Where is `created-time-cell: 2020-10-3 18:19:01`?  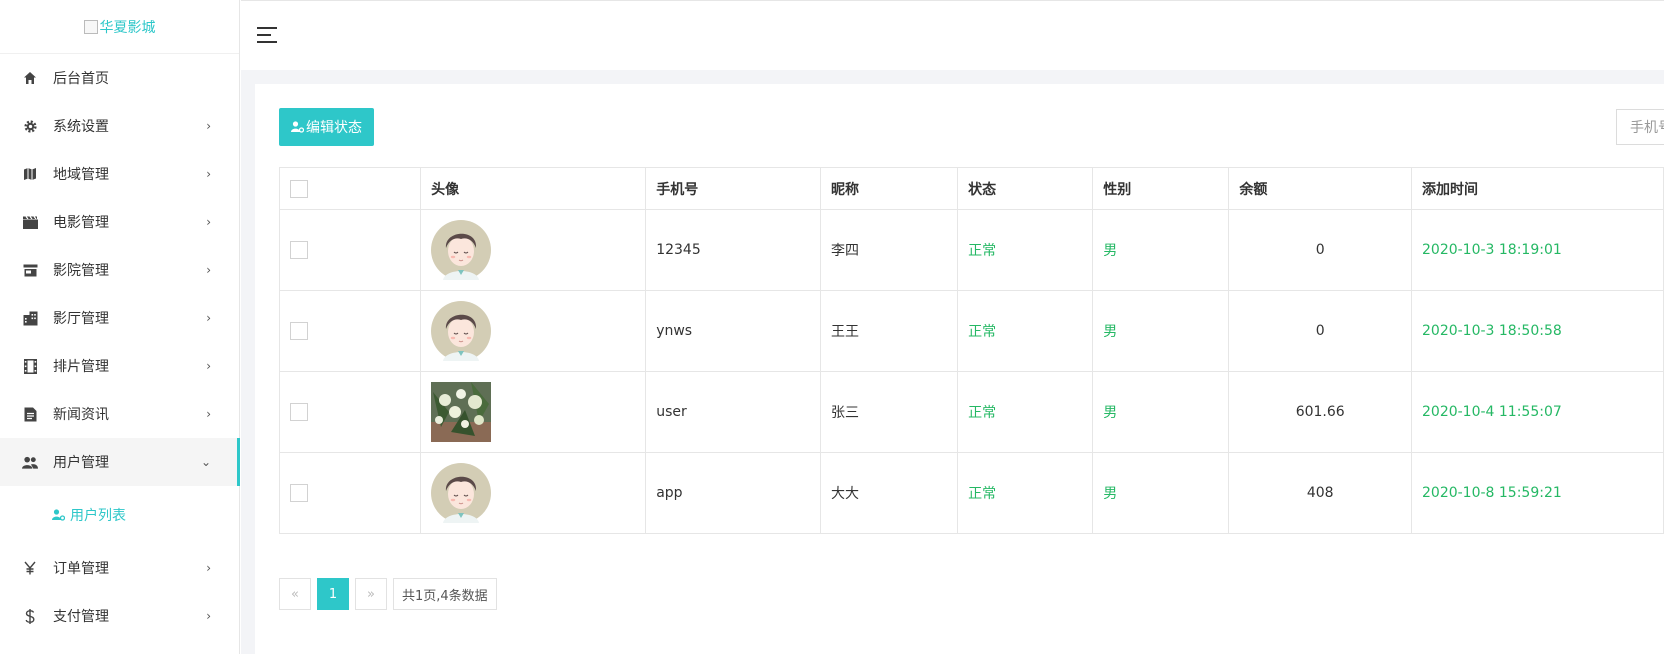
created-time-cell: 2020-10-3 18:19:01 is located at coordinates (1537, 250).